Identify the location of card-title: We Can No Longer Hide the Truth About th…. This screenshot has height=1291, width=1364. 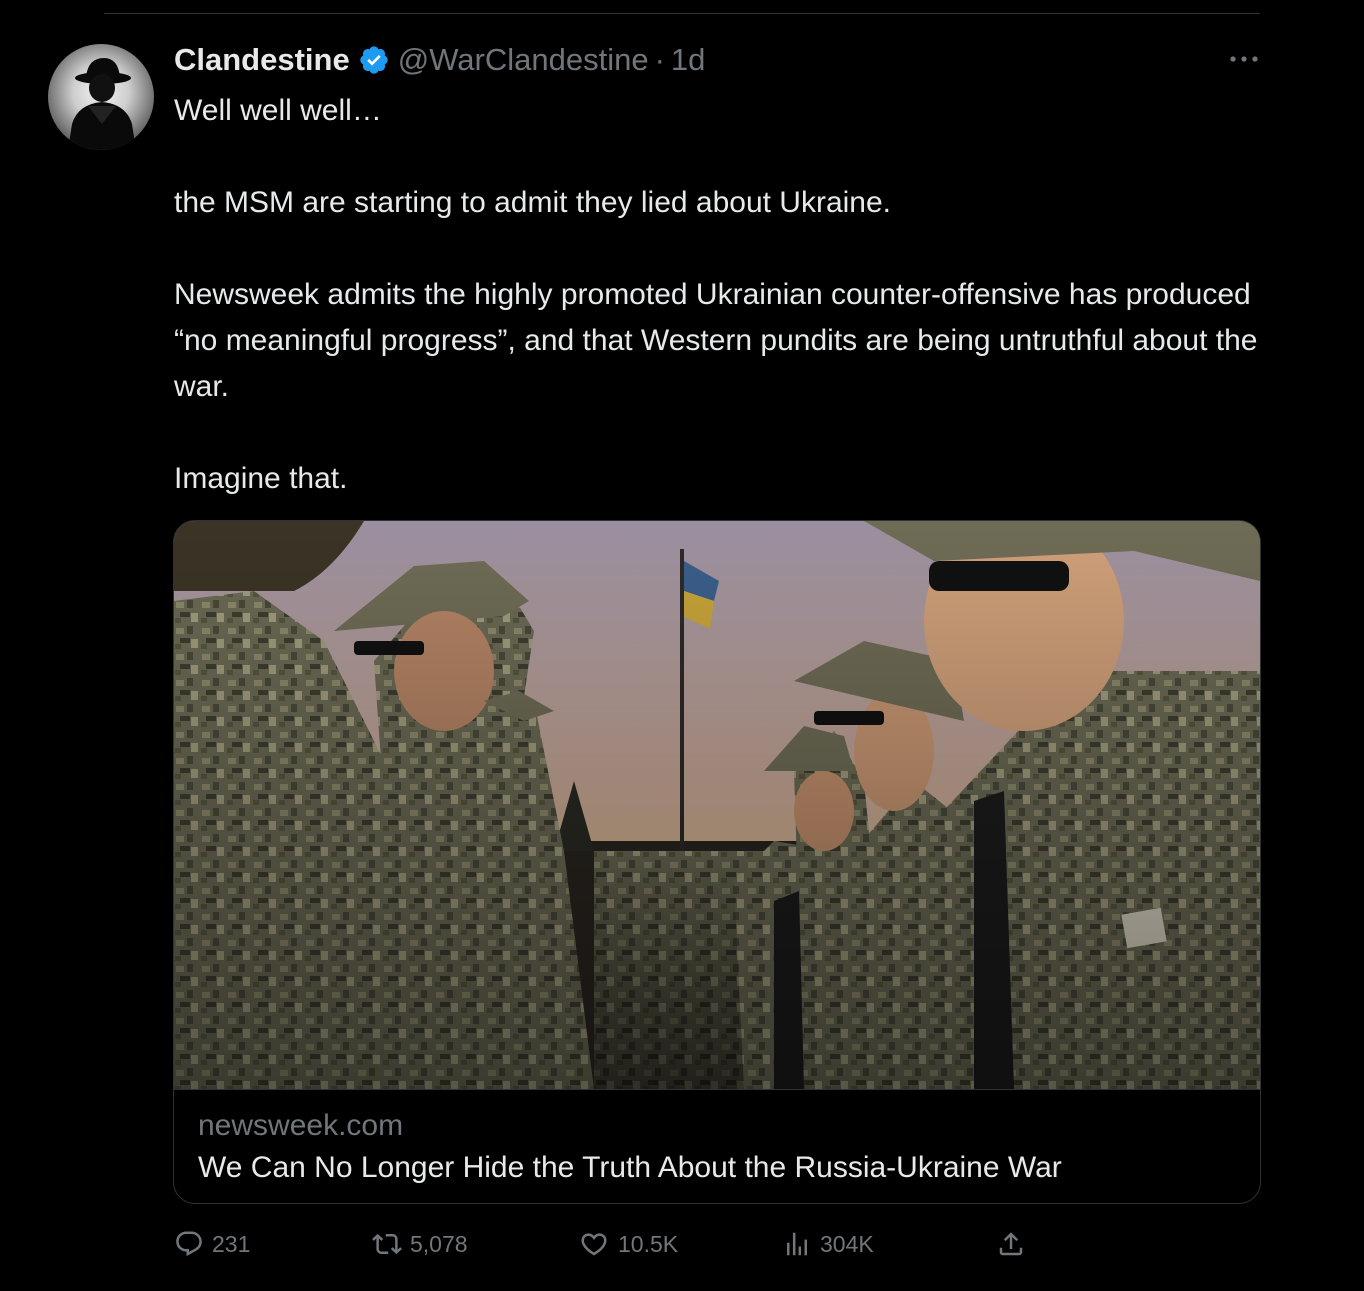
(630, 1167).